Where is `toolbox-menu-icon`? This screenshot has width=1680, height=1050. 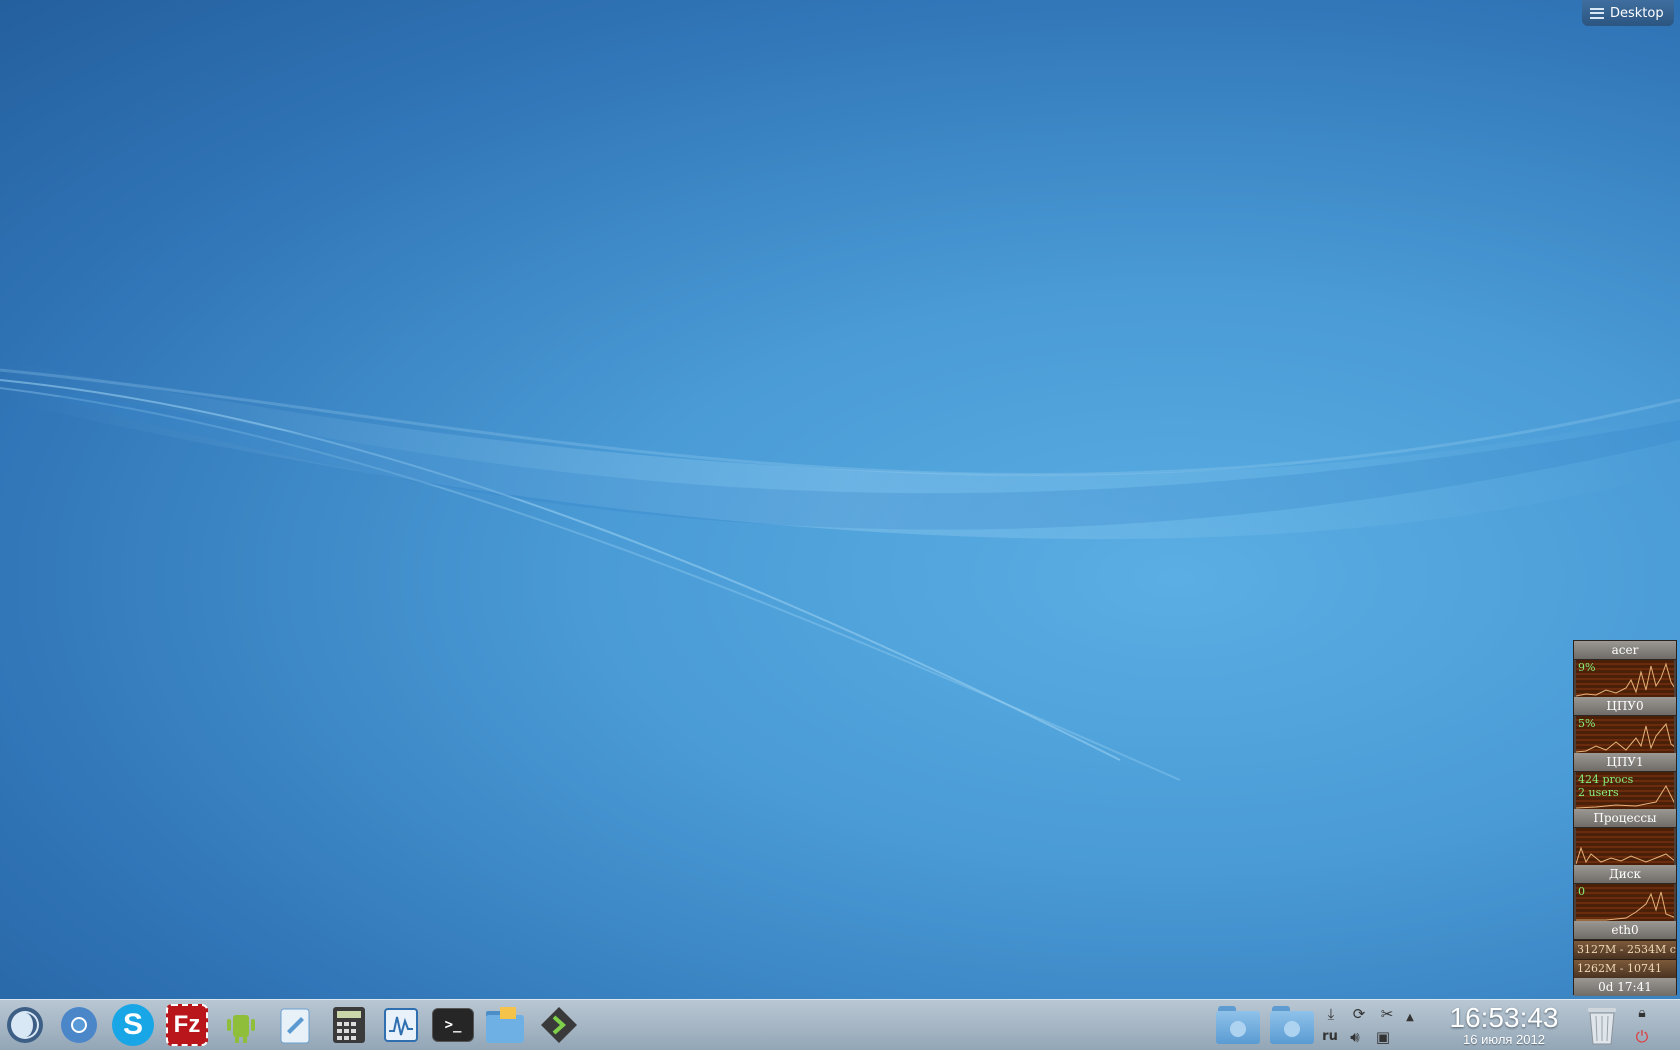 toolbox-menu-icon is located at coordinates (1597, 13).